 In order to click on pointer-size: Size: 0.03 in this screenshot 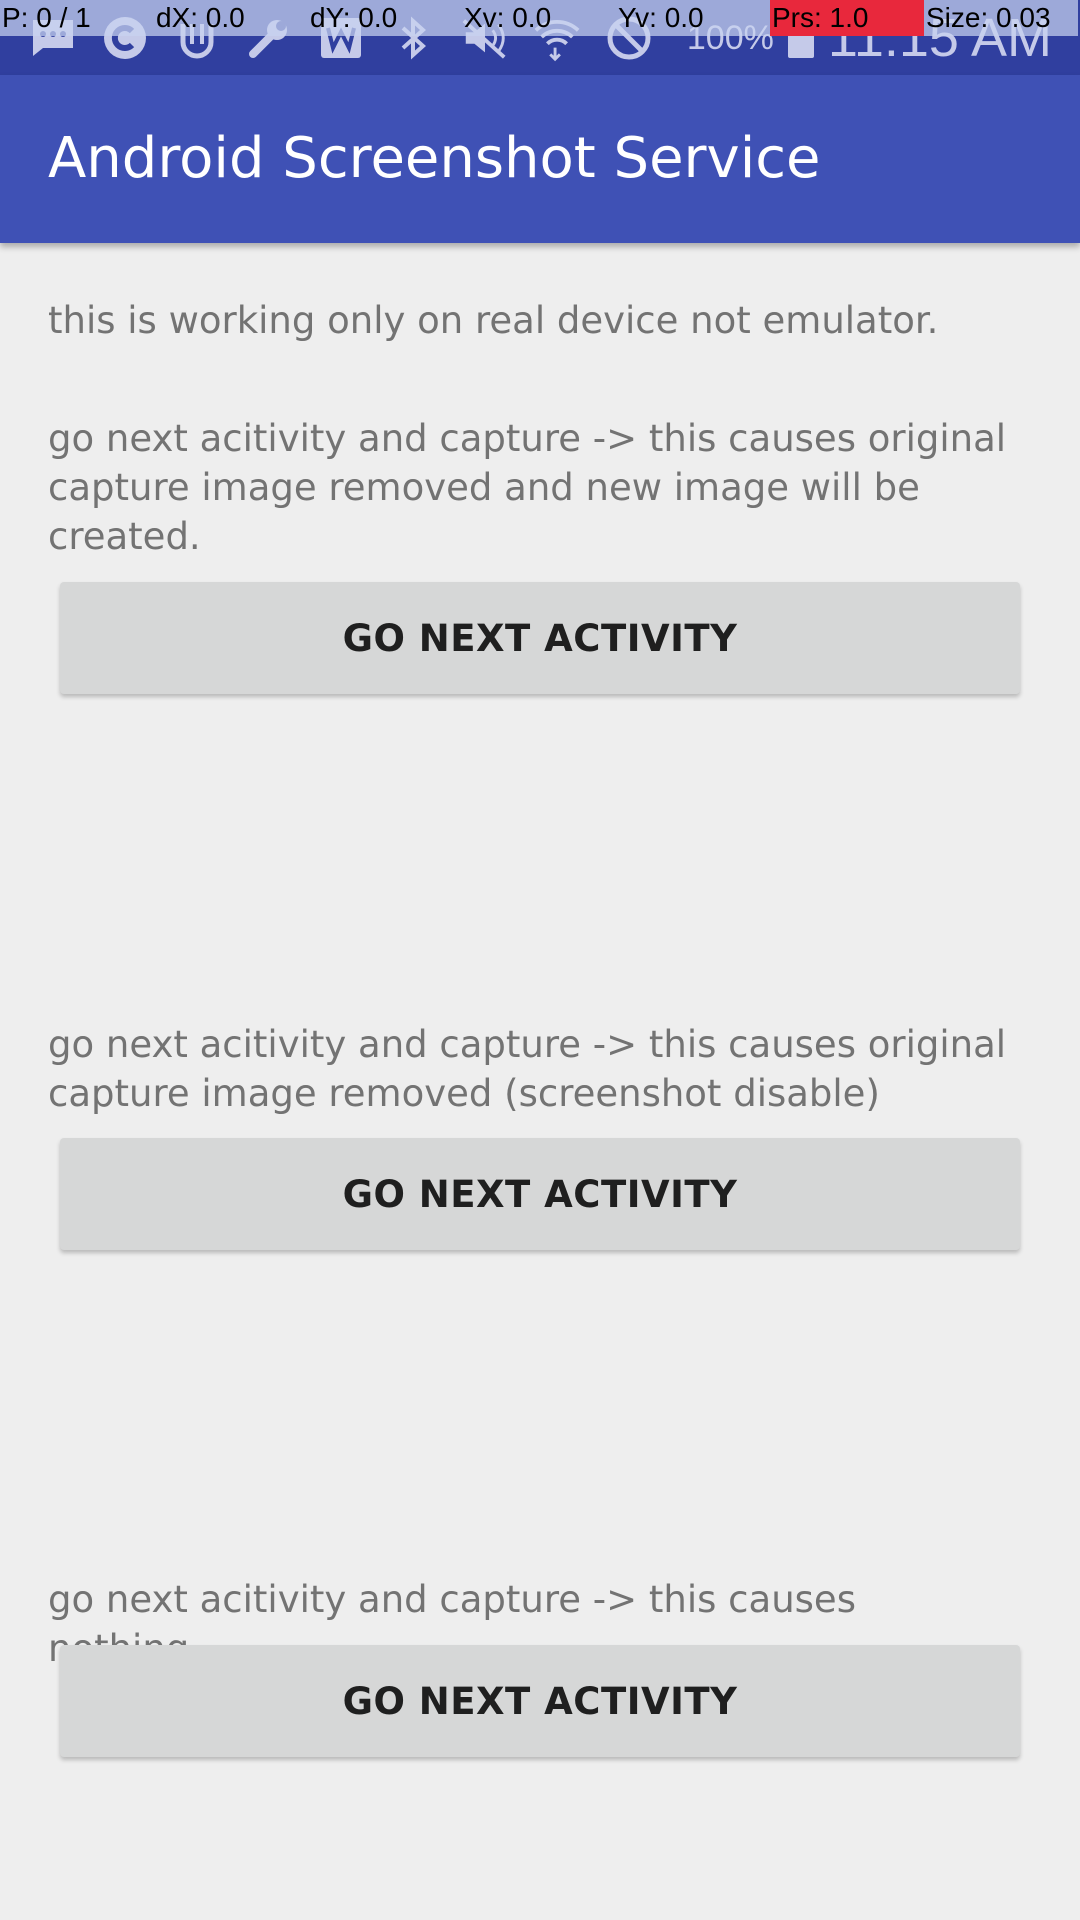, I will do `click(1001, 18)`.